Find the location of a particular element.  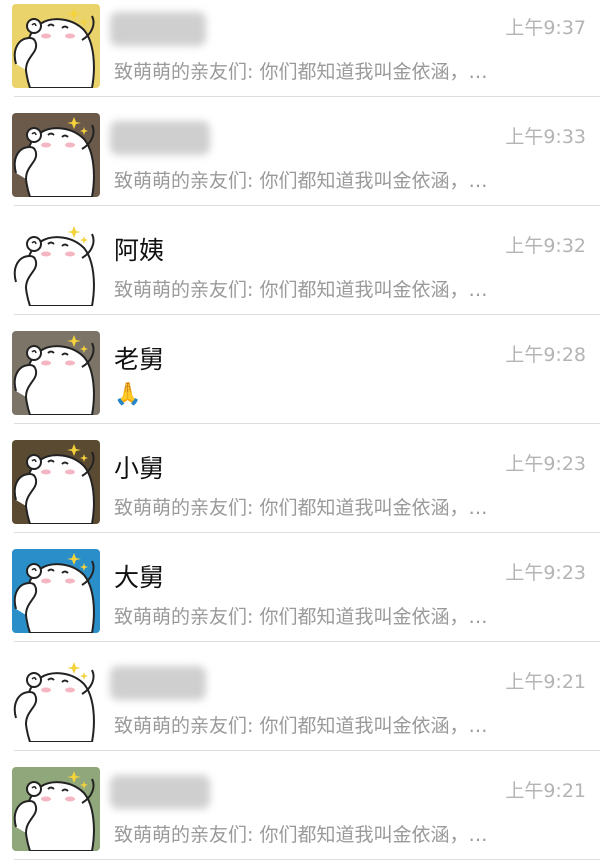

contact-name: 大舅 is located at coordinates (139, 577).